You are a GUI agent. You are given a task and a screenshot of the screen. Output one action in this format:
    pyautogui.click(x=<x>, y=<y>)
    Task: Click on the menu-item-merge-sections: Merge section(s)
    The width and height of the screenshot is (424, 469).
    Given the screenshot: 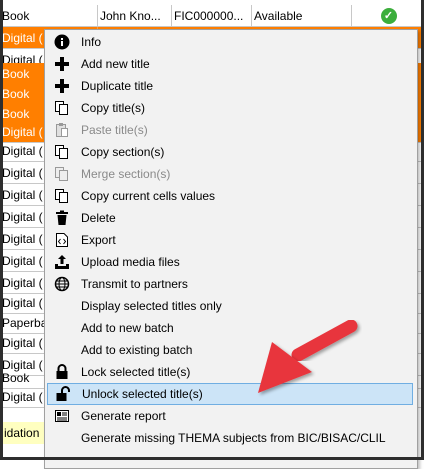 What is the action you would take?
    pyautogui.click(x=230, y=174)
    